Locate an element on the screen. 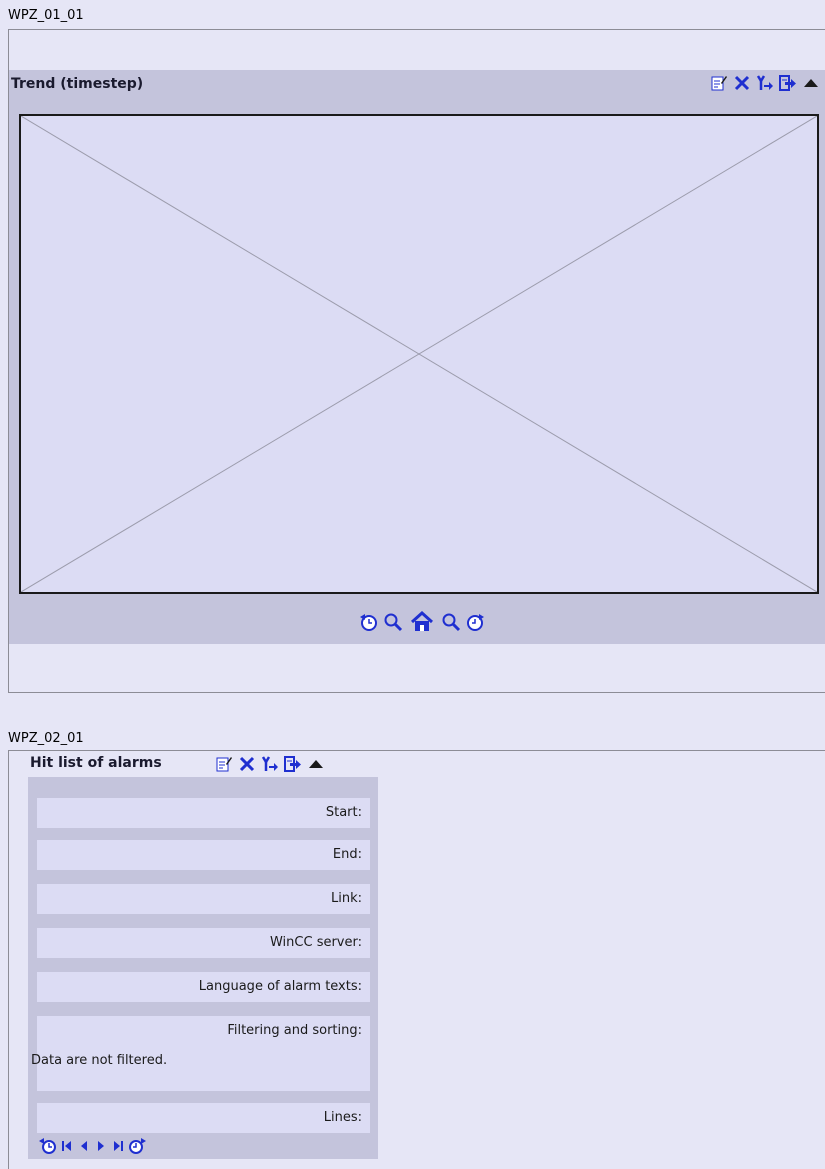 This screenshot has width=825, height=1169. trend-title: Trend (timestep) is located at coordinates (77, 84).